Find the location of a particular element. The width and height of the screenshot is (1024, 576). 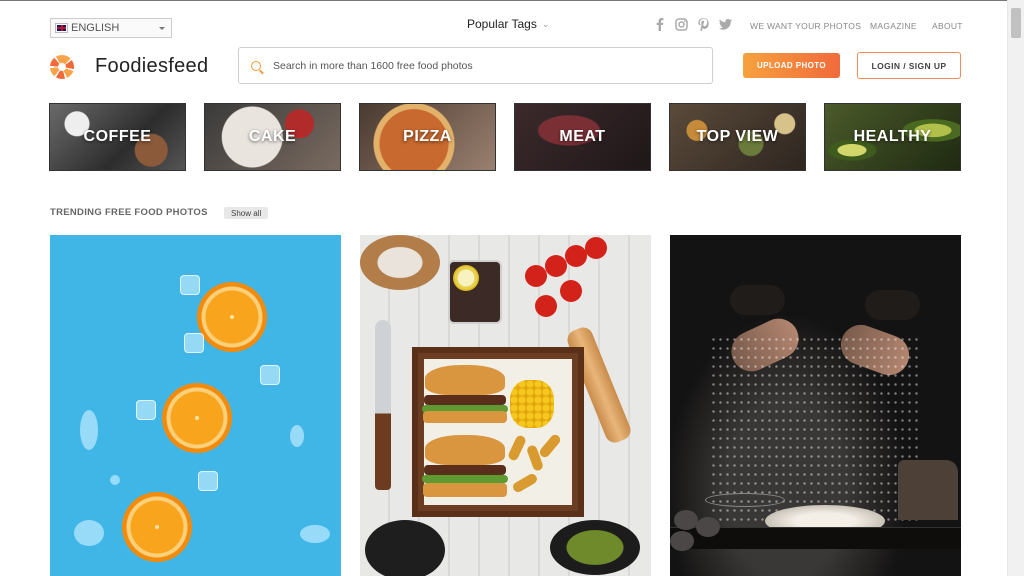

category-meat: MEAT is located at coordinates (582, 137).